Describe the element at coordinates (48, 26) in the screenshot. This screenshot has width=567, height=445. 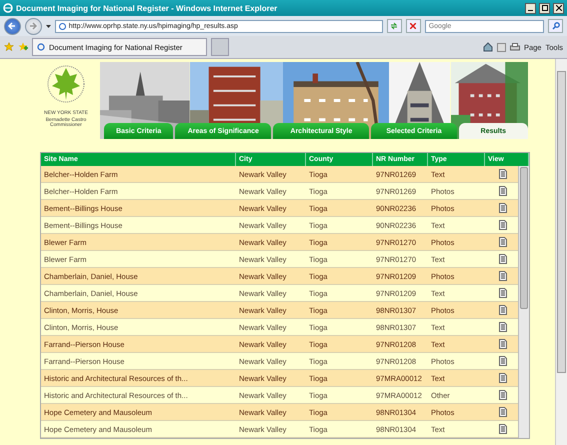
I see `caret-icon` at that location.